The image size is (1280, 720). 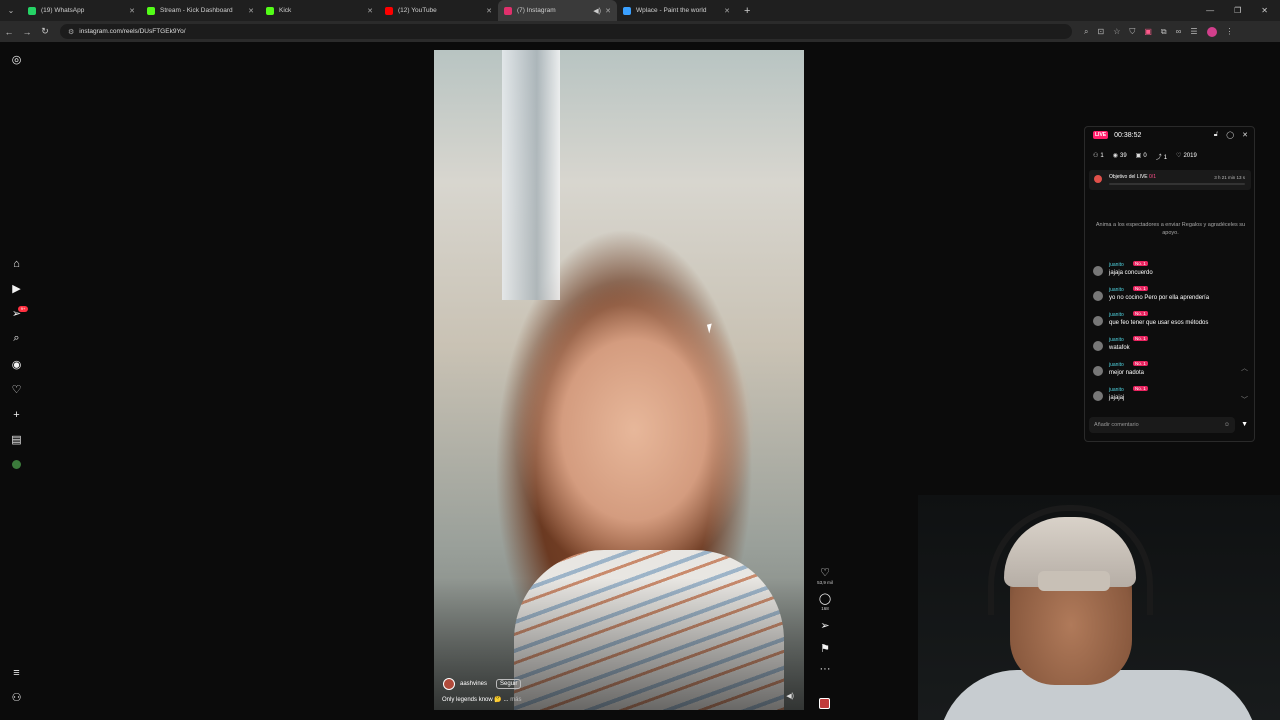 I want to click on minimize-icon: —, so click(x=1210, y=10).